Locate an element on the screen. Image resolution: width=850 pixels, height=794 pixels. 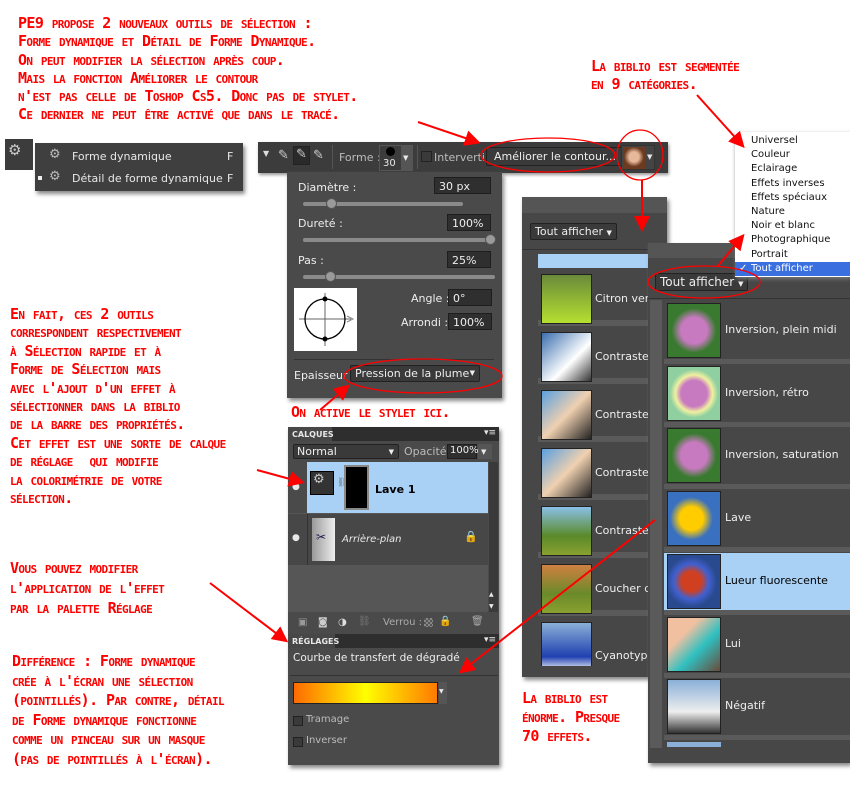
effect-list-item: Contraste a is located at coordinates (602, 358).